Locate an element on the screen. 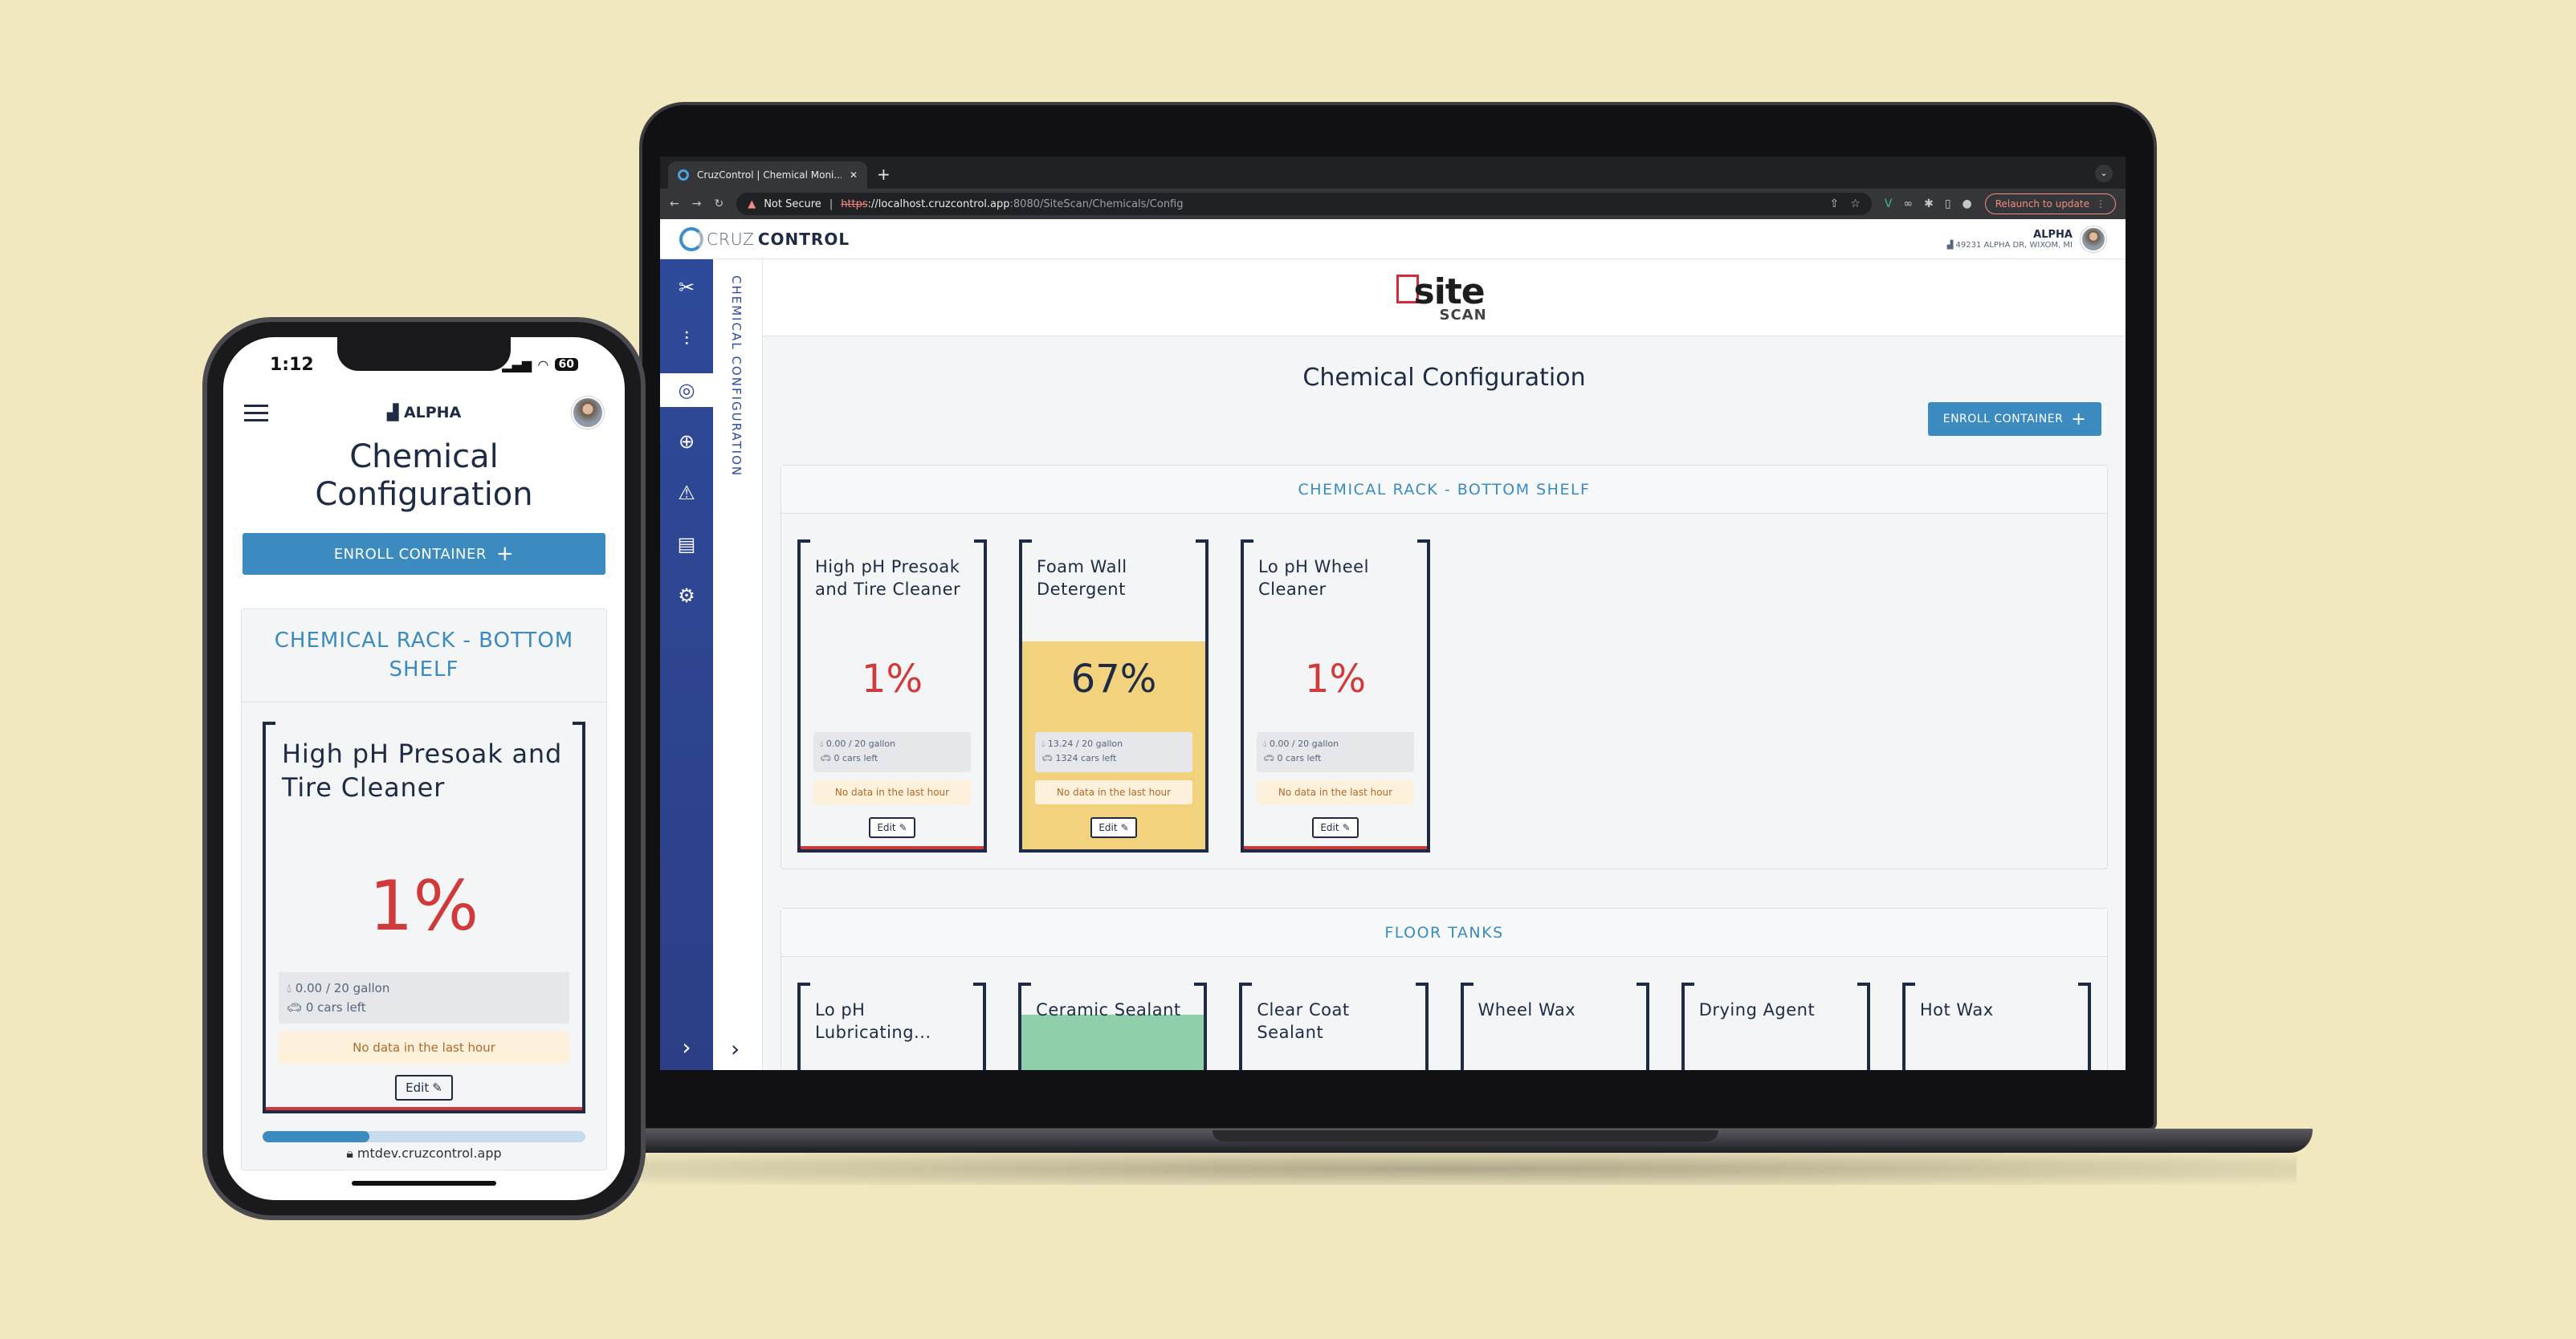  floor-section-title: FLOOR TANKS is located at coordinates (1444, 933).